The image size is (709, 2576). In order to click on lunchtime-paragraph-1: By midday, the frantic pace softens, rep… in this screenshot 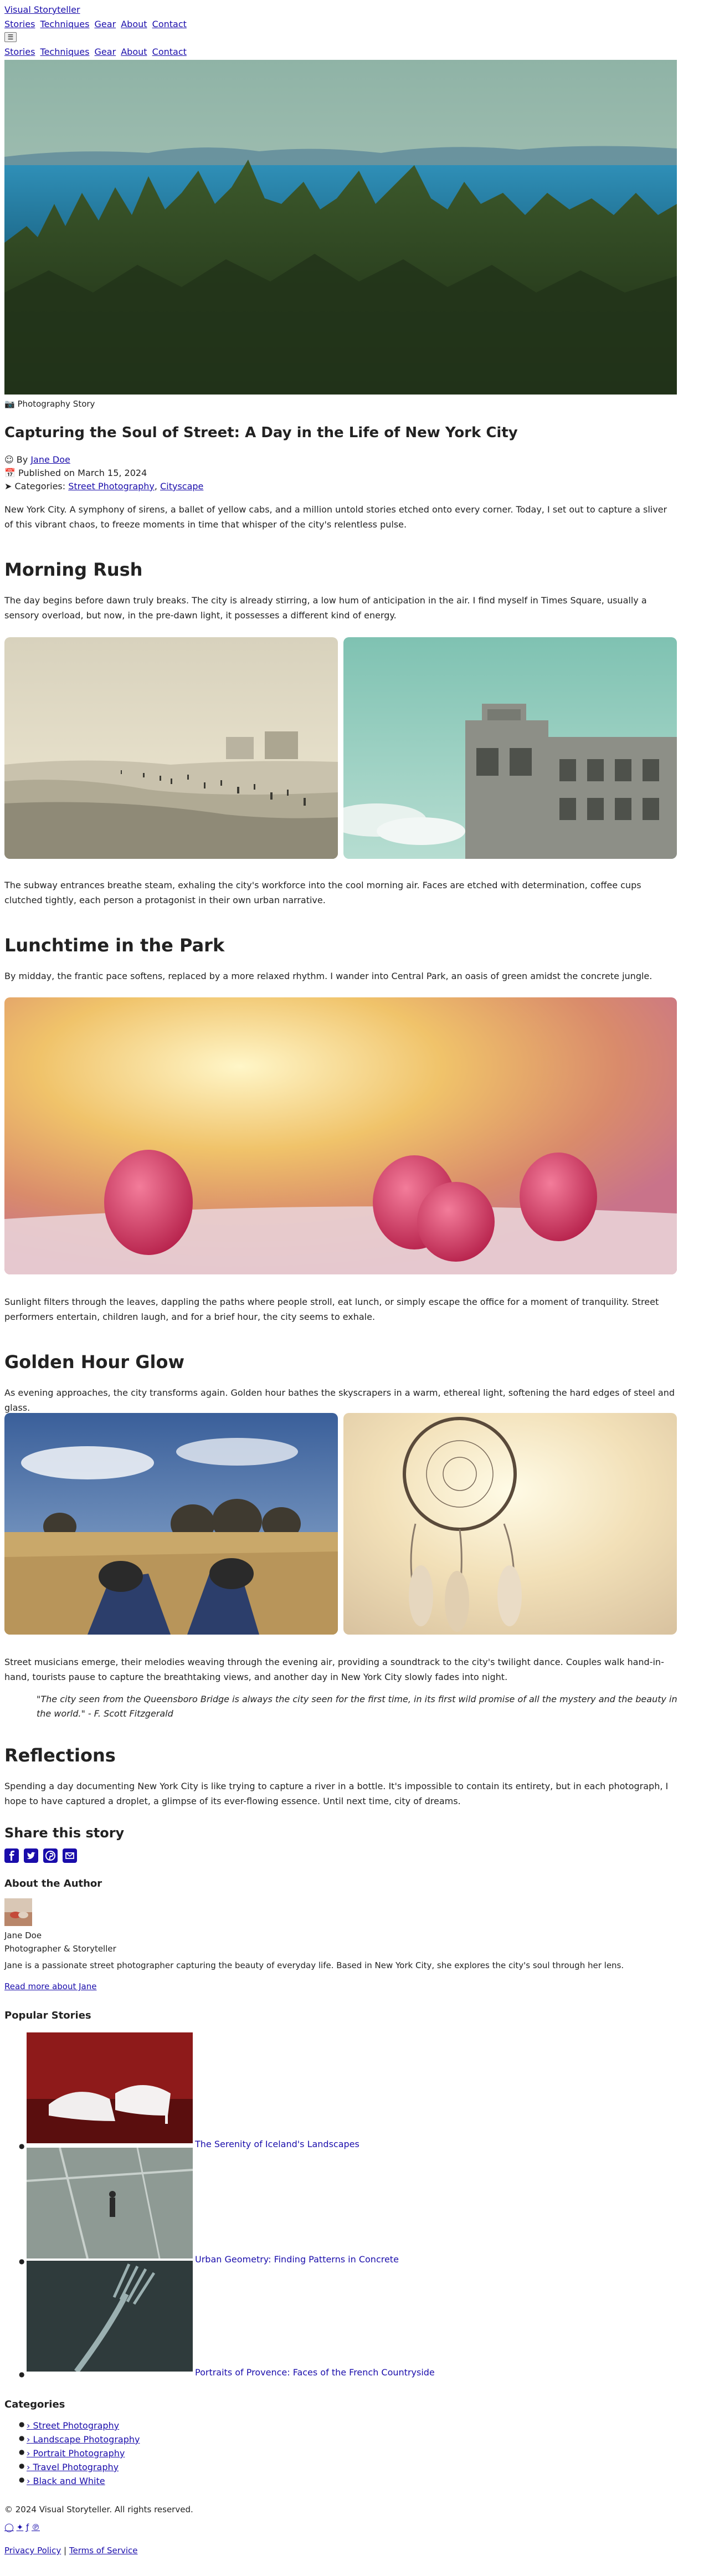, I will do `click(329, 976)`.